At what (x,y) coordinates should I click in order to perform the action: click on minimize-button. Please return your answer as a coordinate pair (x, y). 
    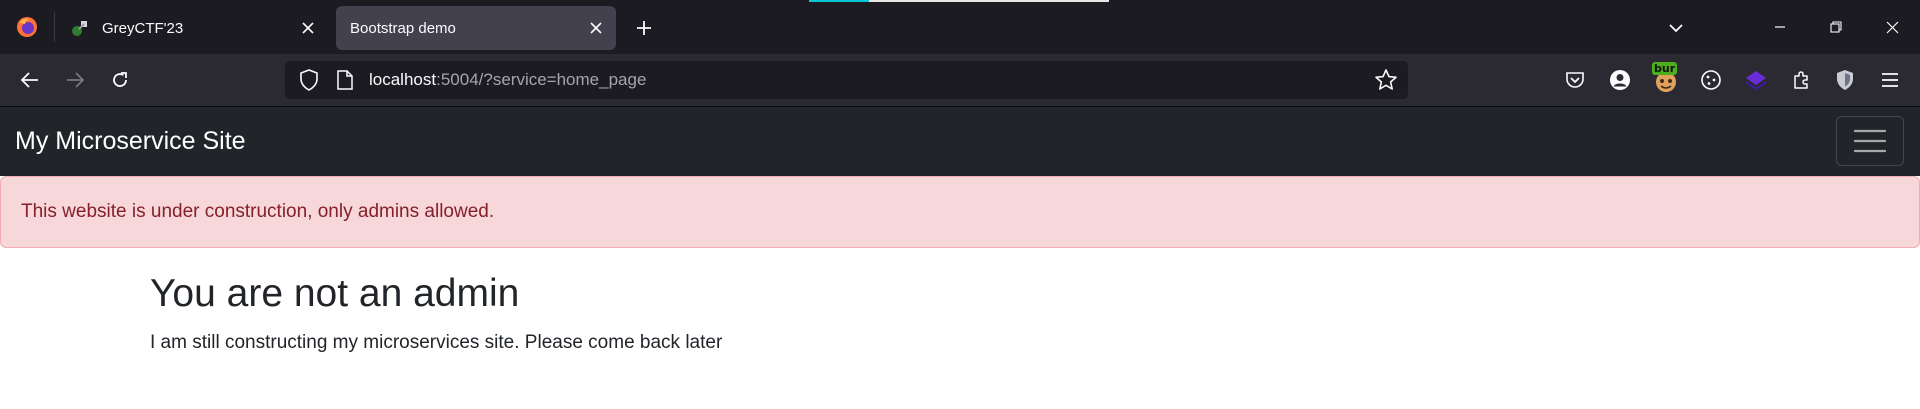
    Looking at the image, I should click on (1780, 27).